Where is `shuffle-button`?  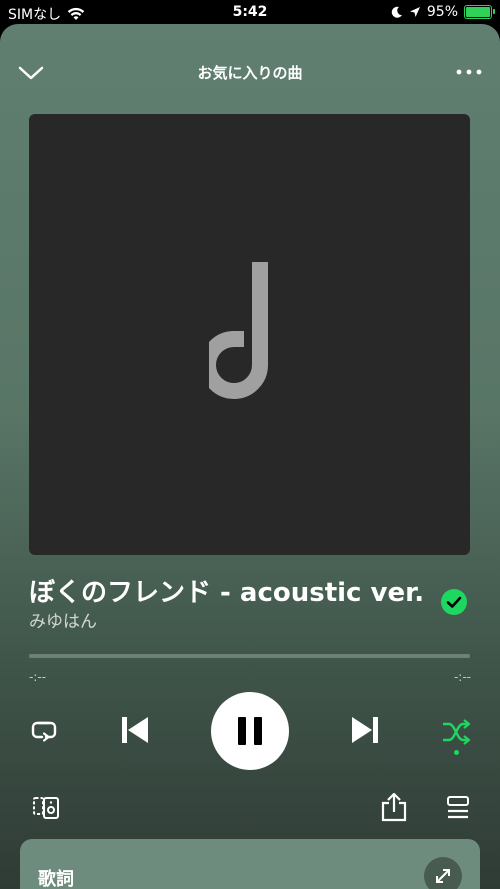
shuffle-button is located at coordinates (456, 735).